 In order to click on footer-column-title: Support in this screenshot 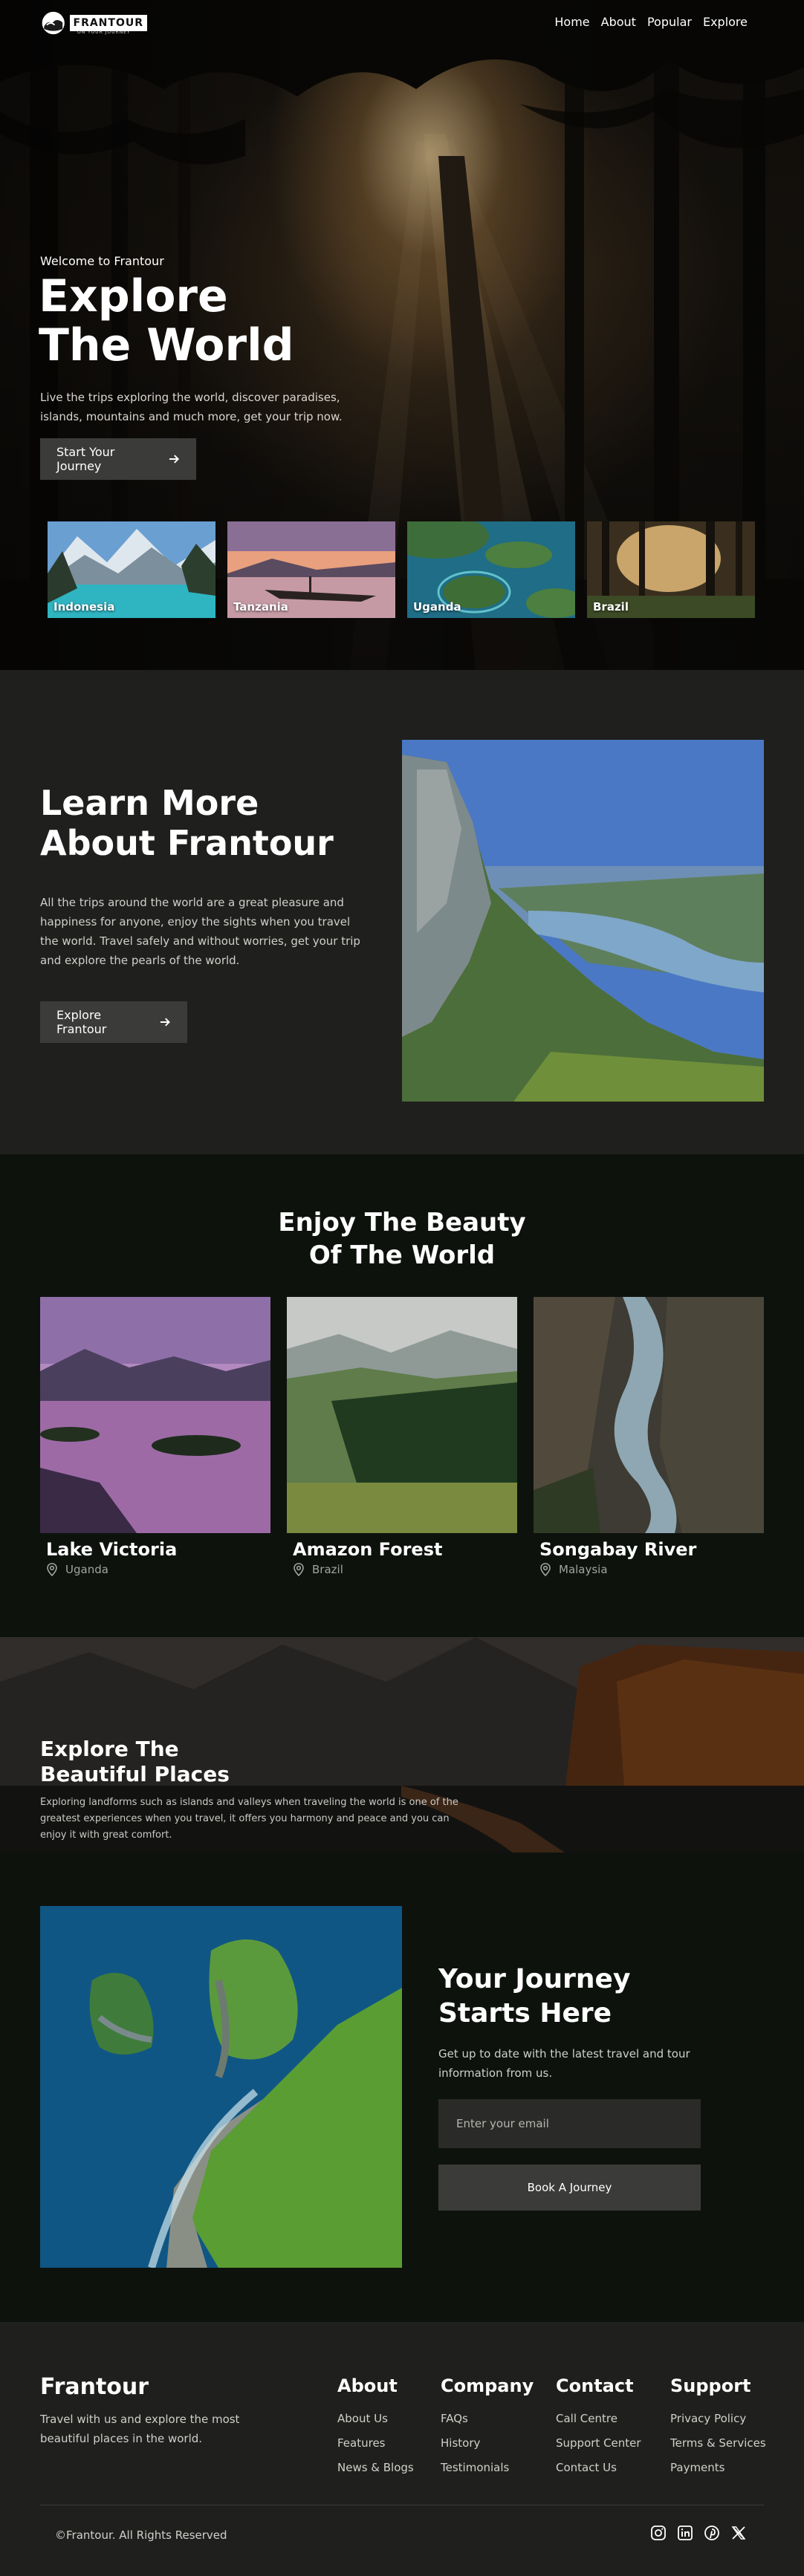, I will do `click(710, 2385)`.